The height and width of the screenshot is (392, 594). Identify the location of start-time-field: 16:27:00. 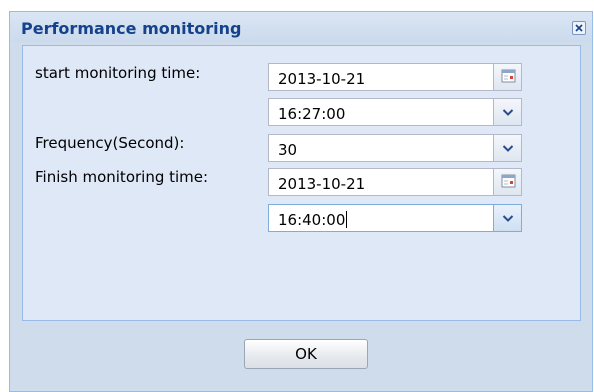
(395, 112).